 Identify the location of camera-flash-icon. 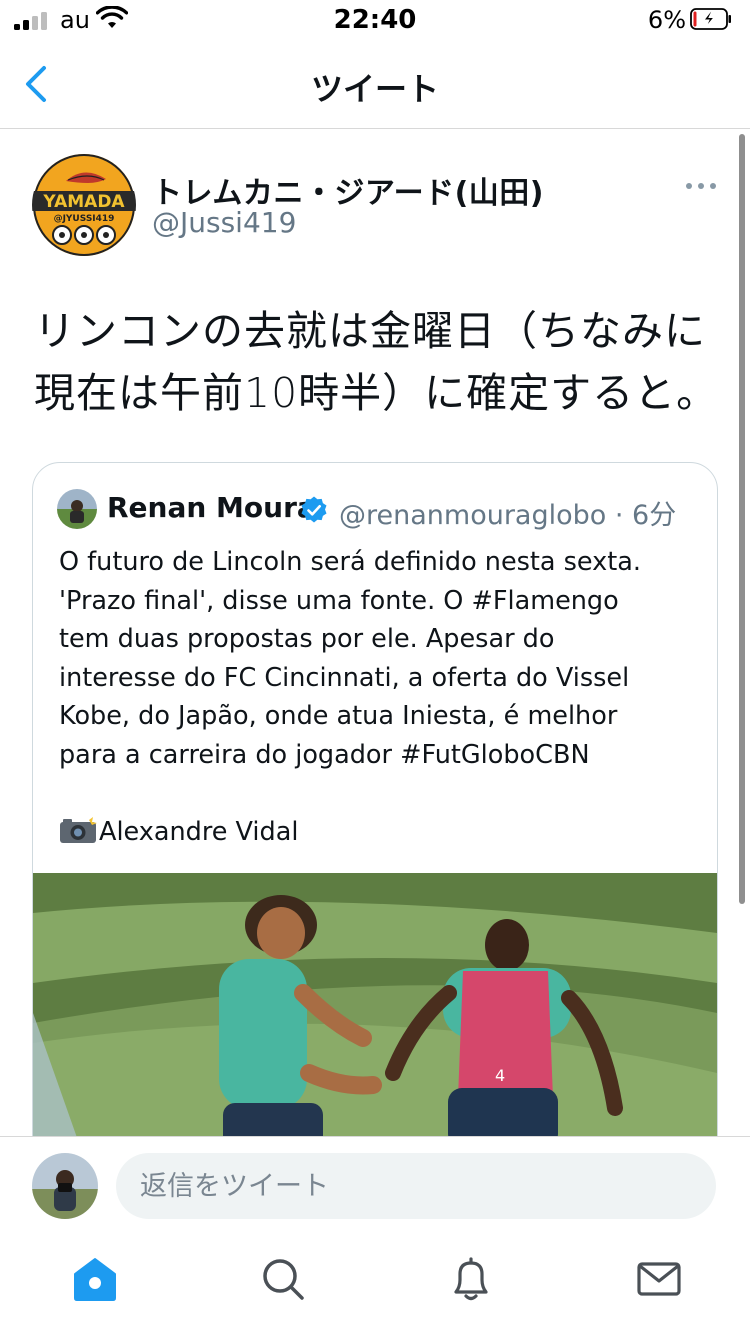
(78, 829).